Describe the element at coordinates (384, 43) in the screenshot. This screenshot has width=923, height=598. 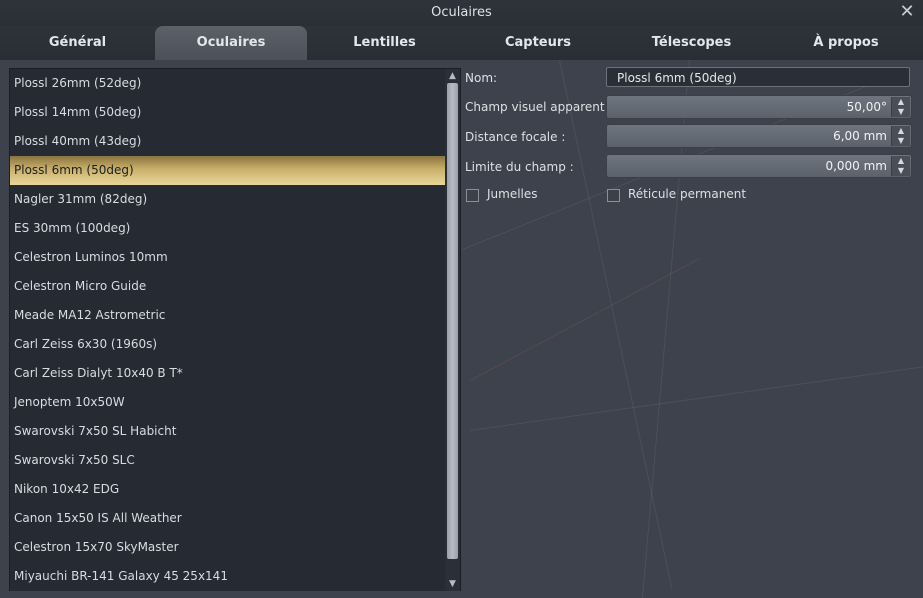
I see `tab-lenses: Lentilles` at that location.